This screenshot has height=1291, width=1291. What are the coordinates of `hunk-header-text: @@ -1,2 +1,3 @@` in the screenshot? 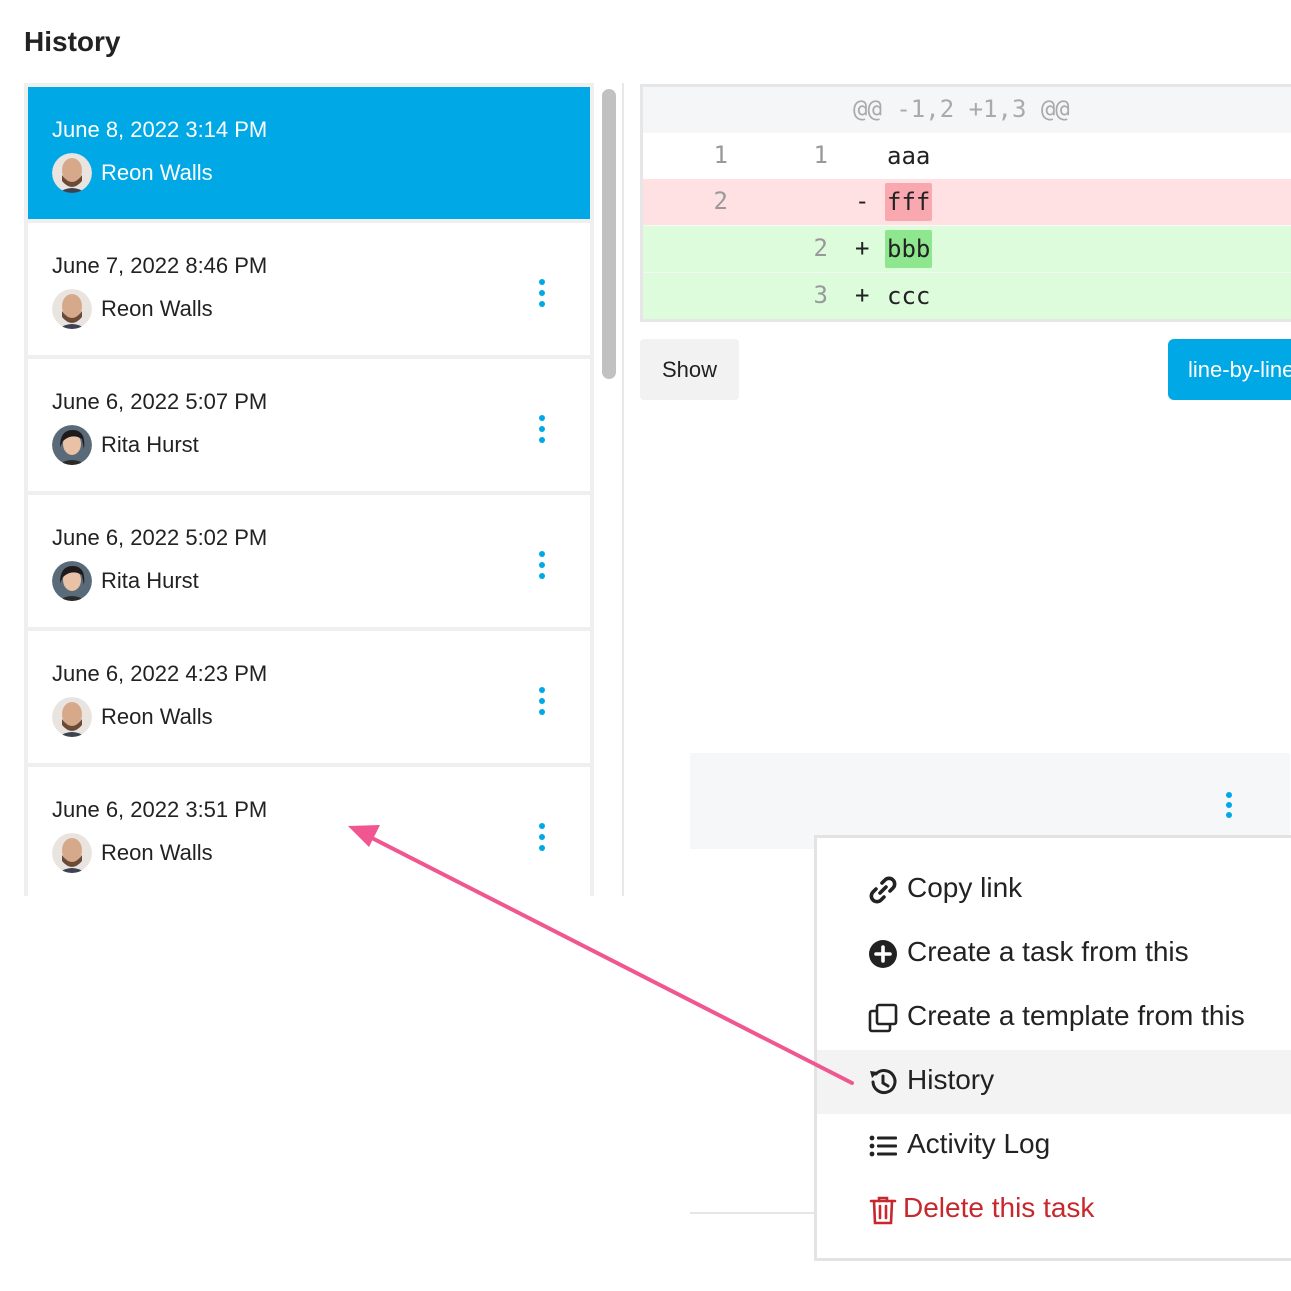 It's located at (961, 109).